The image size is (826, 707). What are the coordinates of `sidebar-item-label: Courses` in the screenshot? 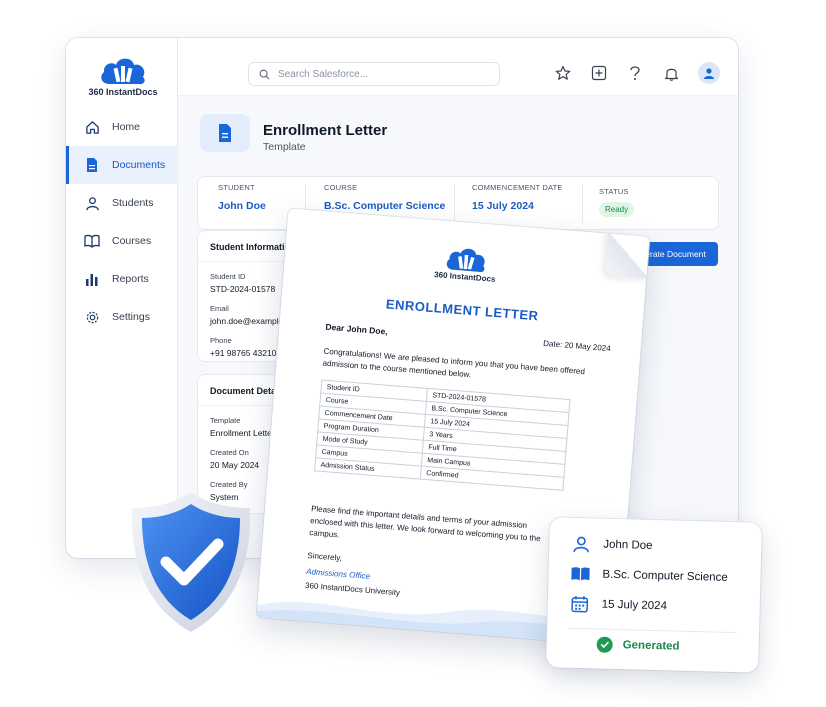 It's located at (132, 241).